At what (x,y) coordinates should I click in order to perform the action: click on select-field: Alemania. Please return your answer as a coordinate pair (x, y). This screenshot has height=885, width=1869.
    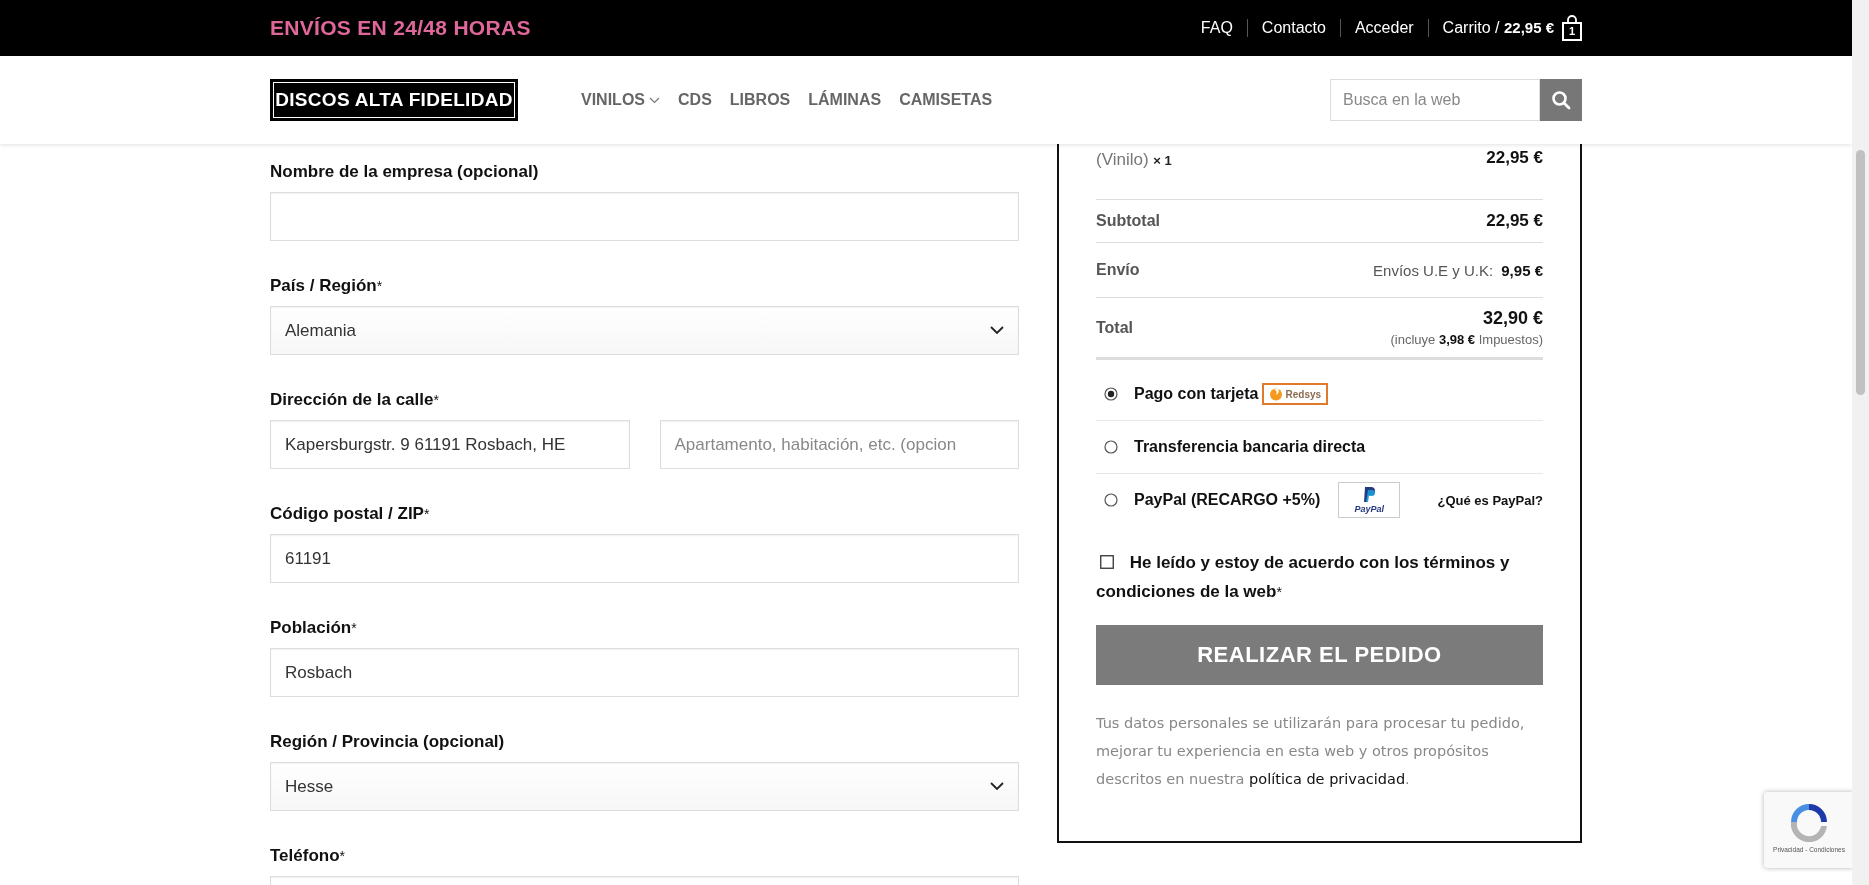
    Looking at the image, I should click on (644, 330).